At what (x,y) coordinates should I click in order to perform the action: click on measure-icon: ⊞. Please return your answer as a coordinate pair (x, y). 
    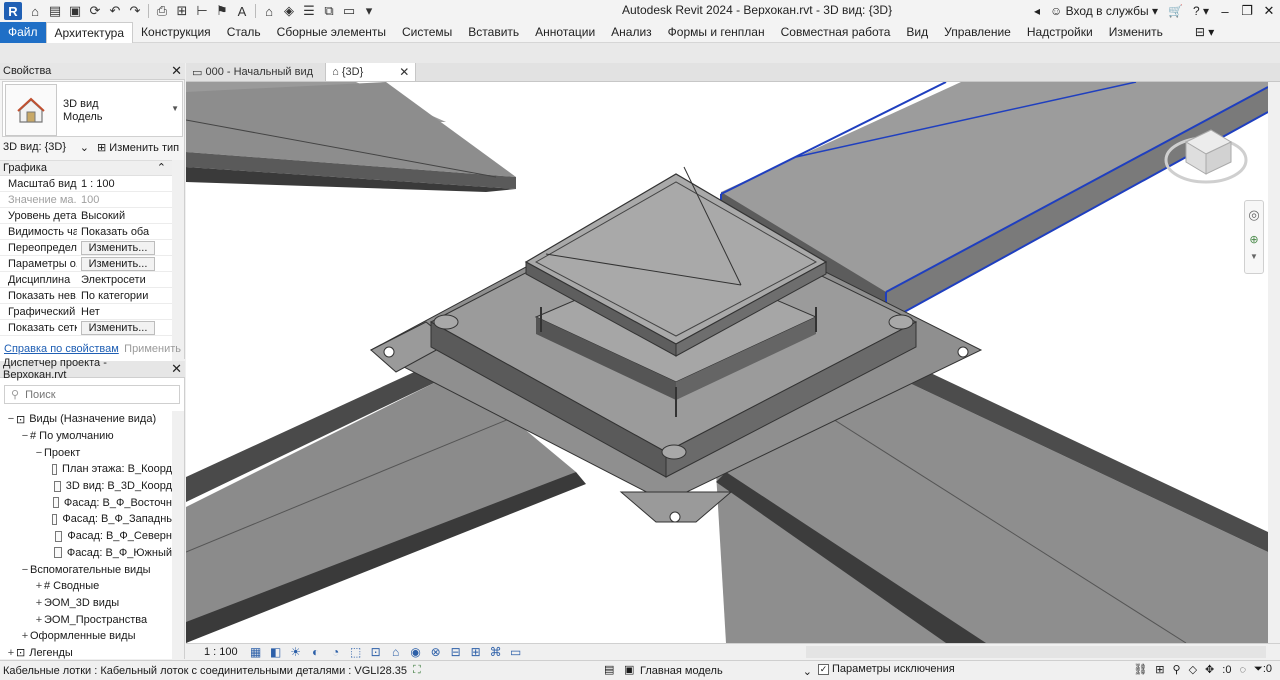
    Looking at the image, I should click on (182, 11).